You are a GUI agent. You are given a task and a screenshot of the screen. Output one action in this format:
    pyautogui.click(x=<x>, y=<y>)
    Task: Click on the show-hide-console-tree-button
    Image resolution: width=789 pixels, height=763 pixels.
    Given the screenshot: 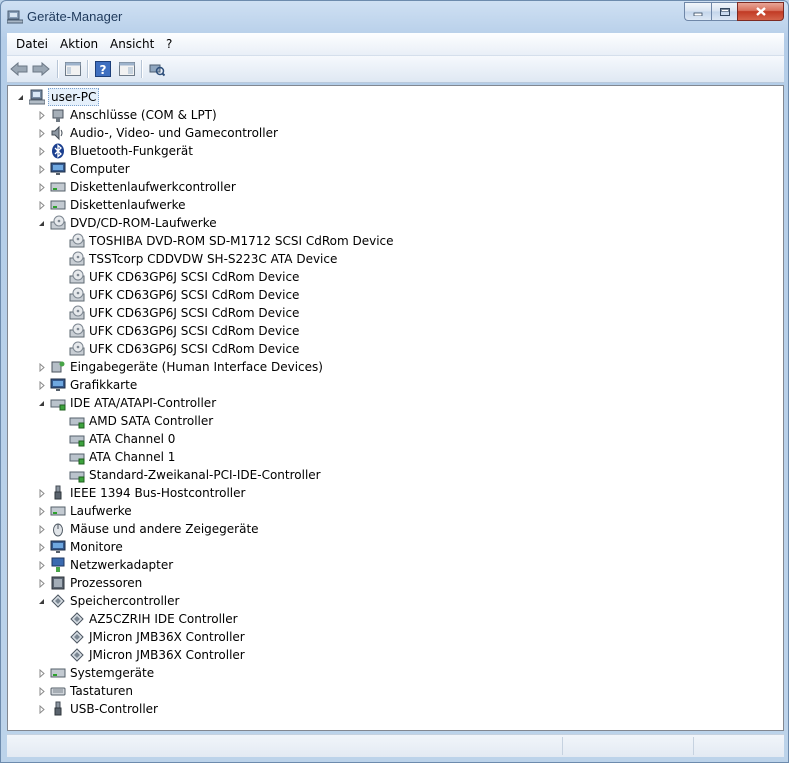 What is the action you would take?
    pyautogui.click(x=127, y=69)
    